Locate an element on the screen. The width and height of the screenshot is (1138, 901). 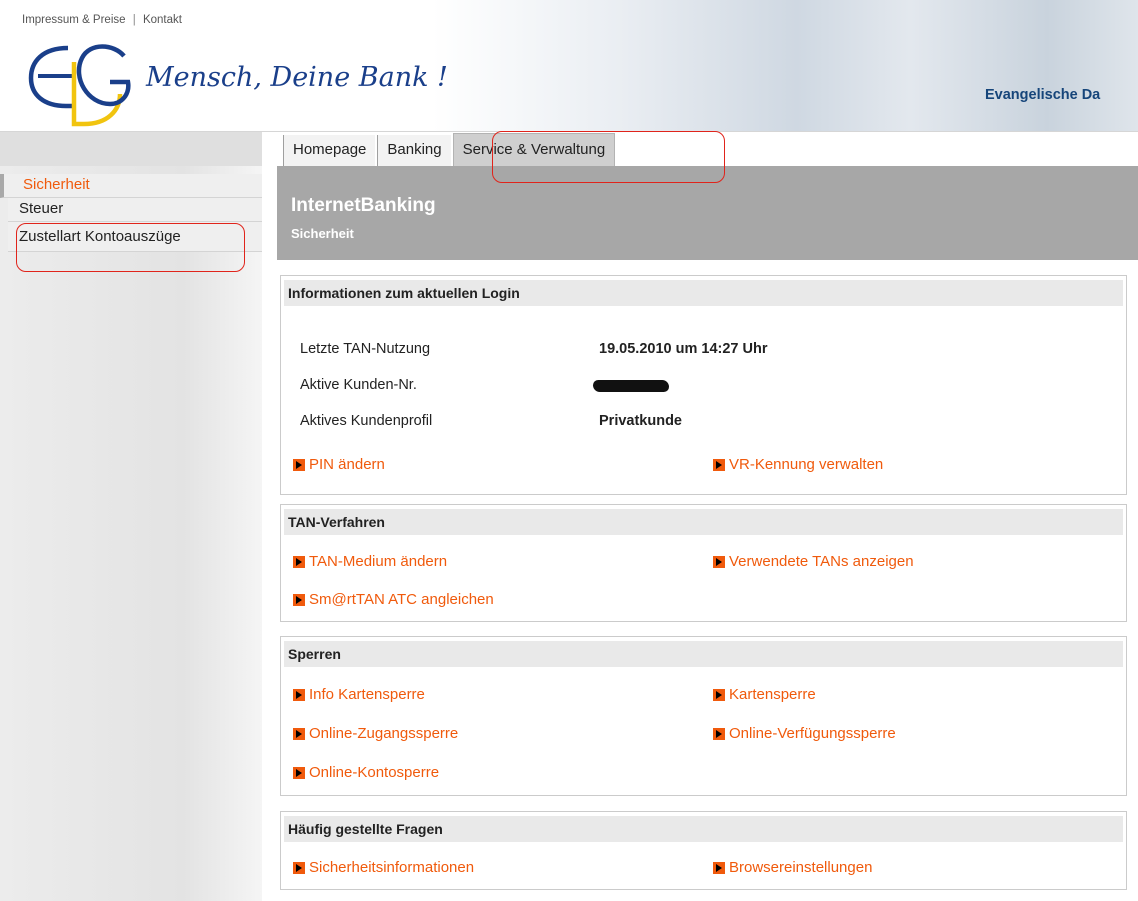
smarttan-atc-label: Sm@rtTAN ATC angleichen is located at coordinates (401, 599).